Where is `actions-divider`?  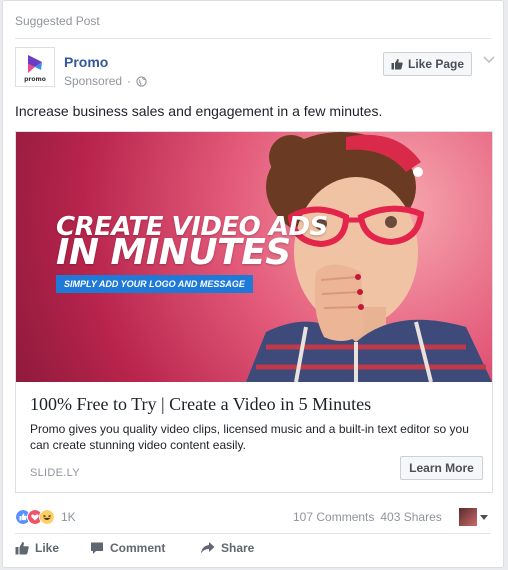
actions-divider is located at coordinates (253, 533).